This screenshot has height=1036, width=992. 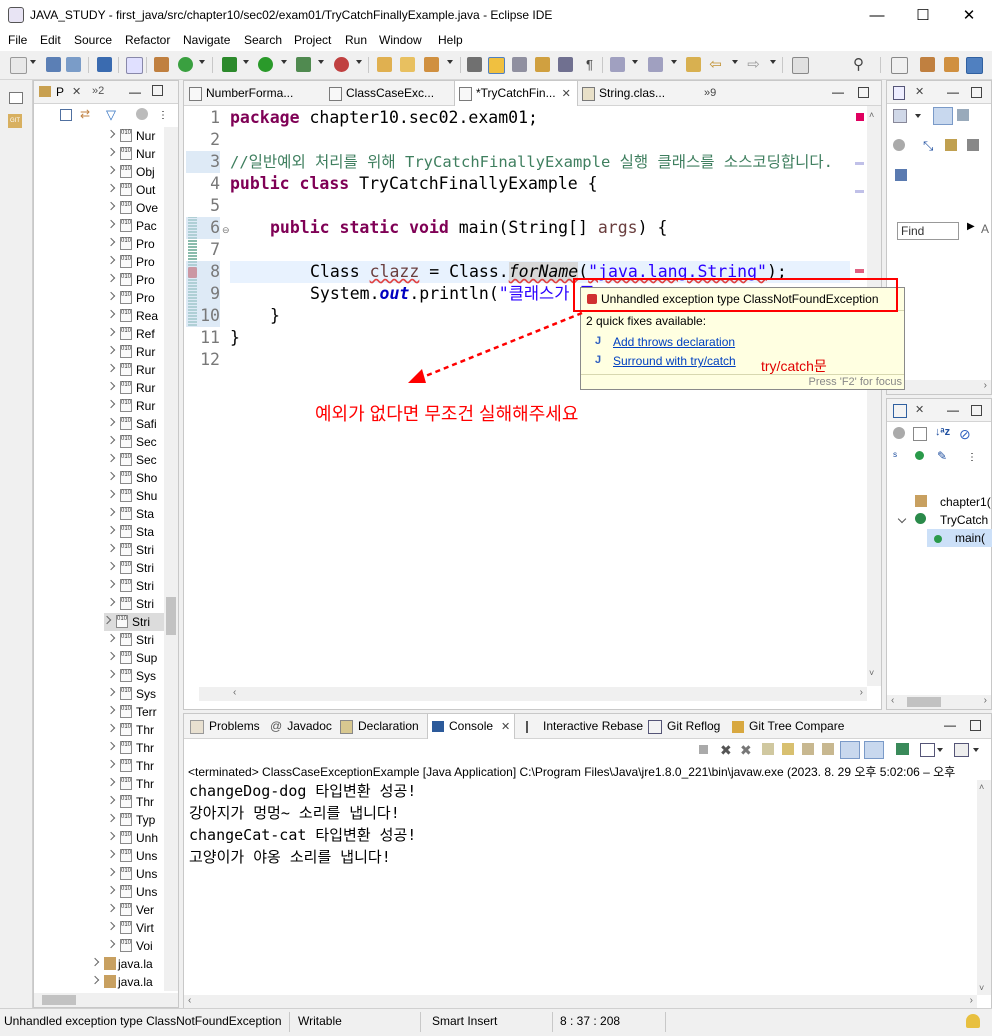 What do you see at coordinates (942, 456) in the screenshot?
I see `hide-local-types-icon: ✎` at bounding box center [942, 456].